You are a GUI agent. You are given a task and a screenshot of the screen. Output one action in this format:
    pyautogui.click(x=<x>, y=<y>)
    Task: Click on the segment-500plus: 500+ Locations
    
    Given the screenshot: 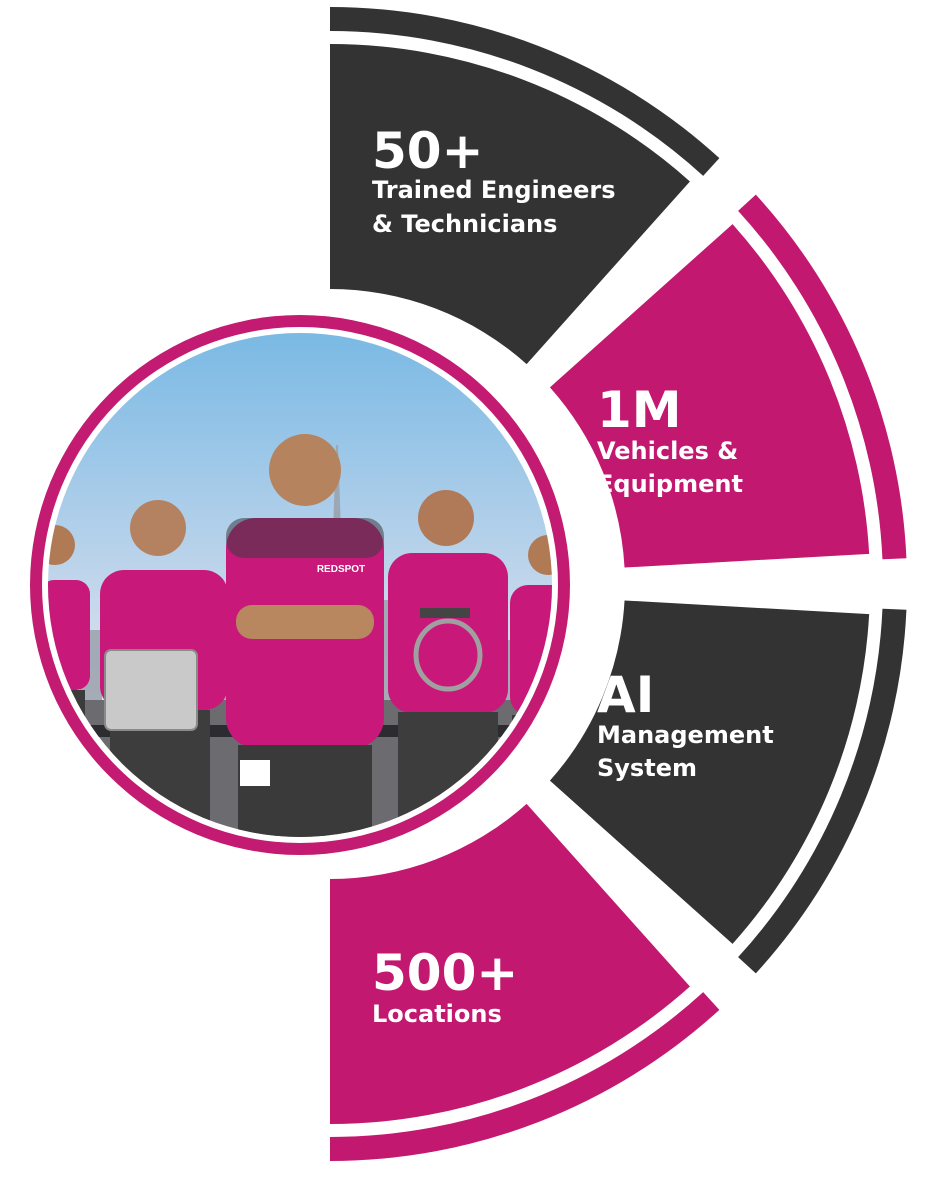 What is the action you would take?
    pyautogui.click(x=445, y=986)
    